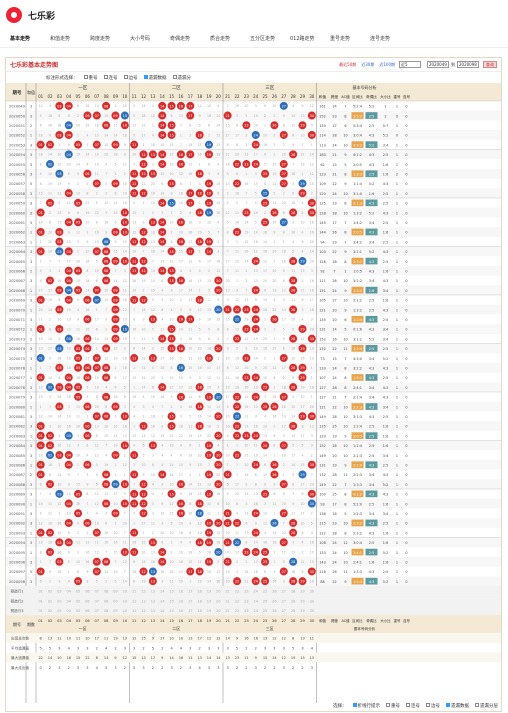 The image size is (508, 713). Describe the element at coordinates (266, 96) in the screenshot. I see `header-ball-25: 25` at that location.